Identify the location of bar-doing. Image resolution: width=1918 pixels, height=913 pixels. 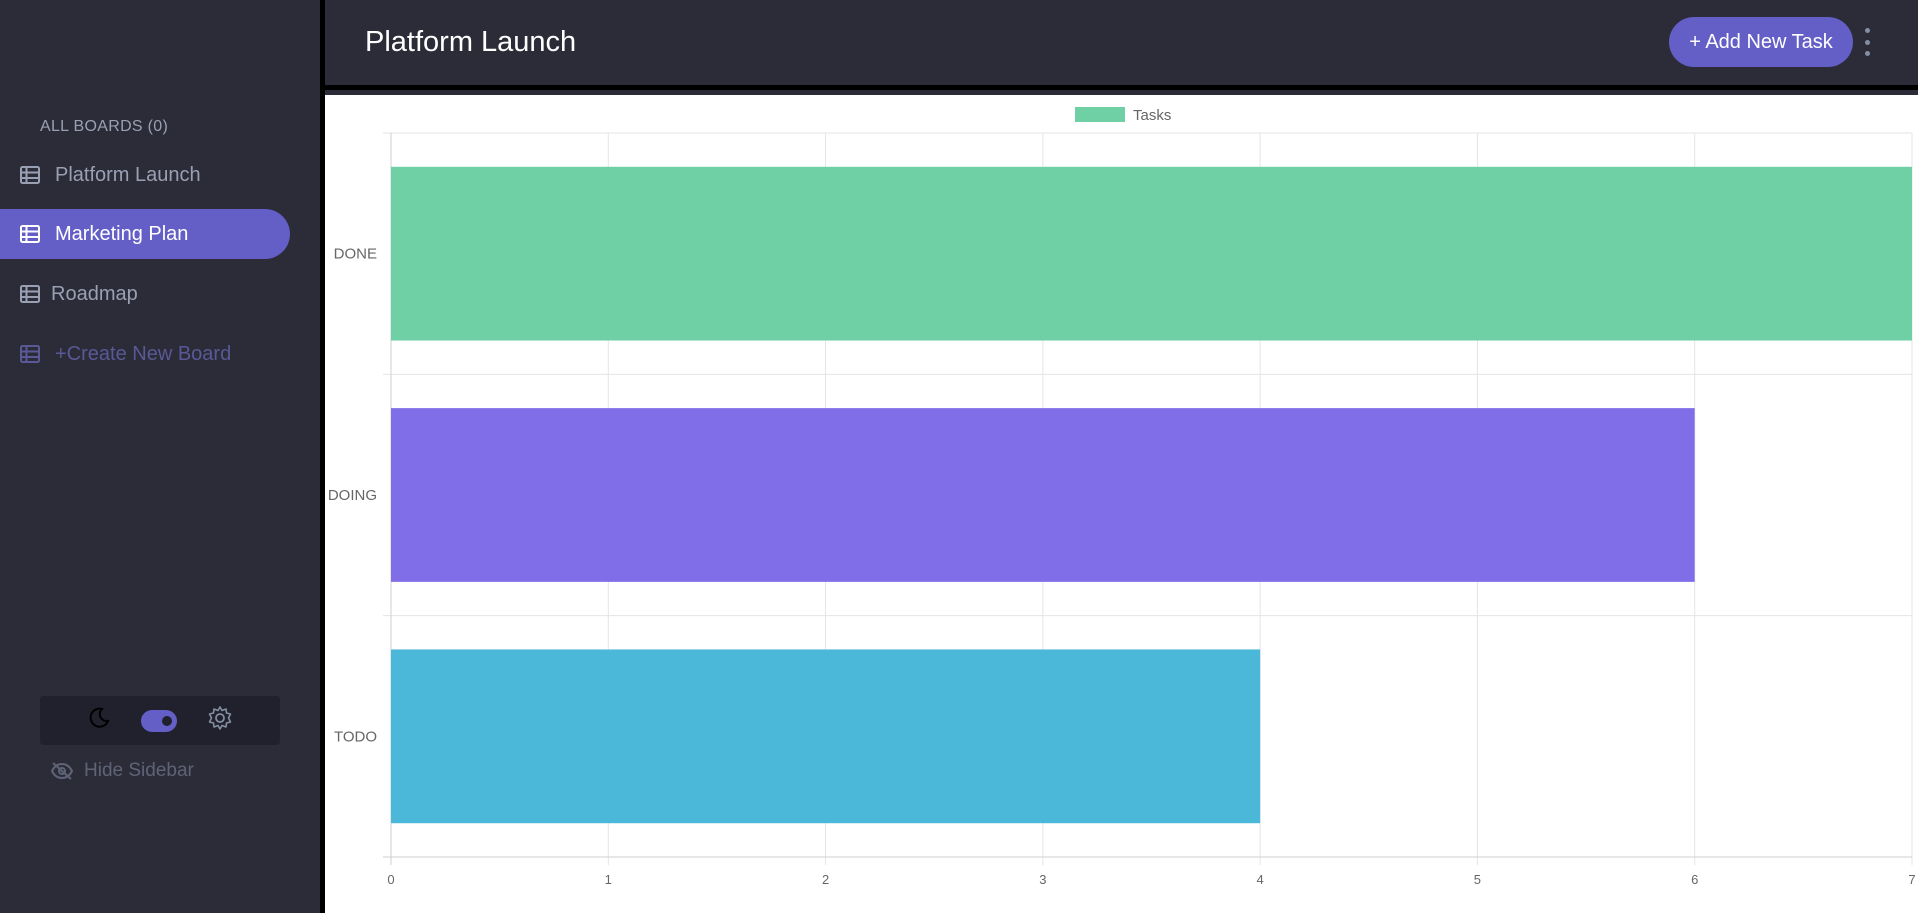
(1043, 495).